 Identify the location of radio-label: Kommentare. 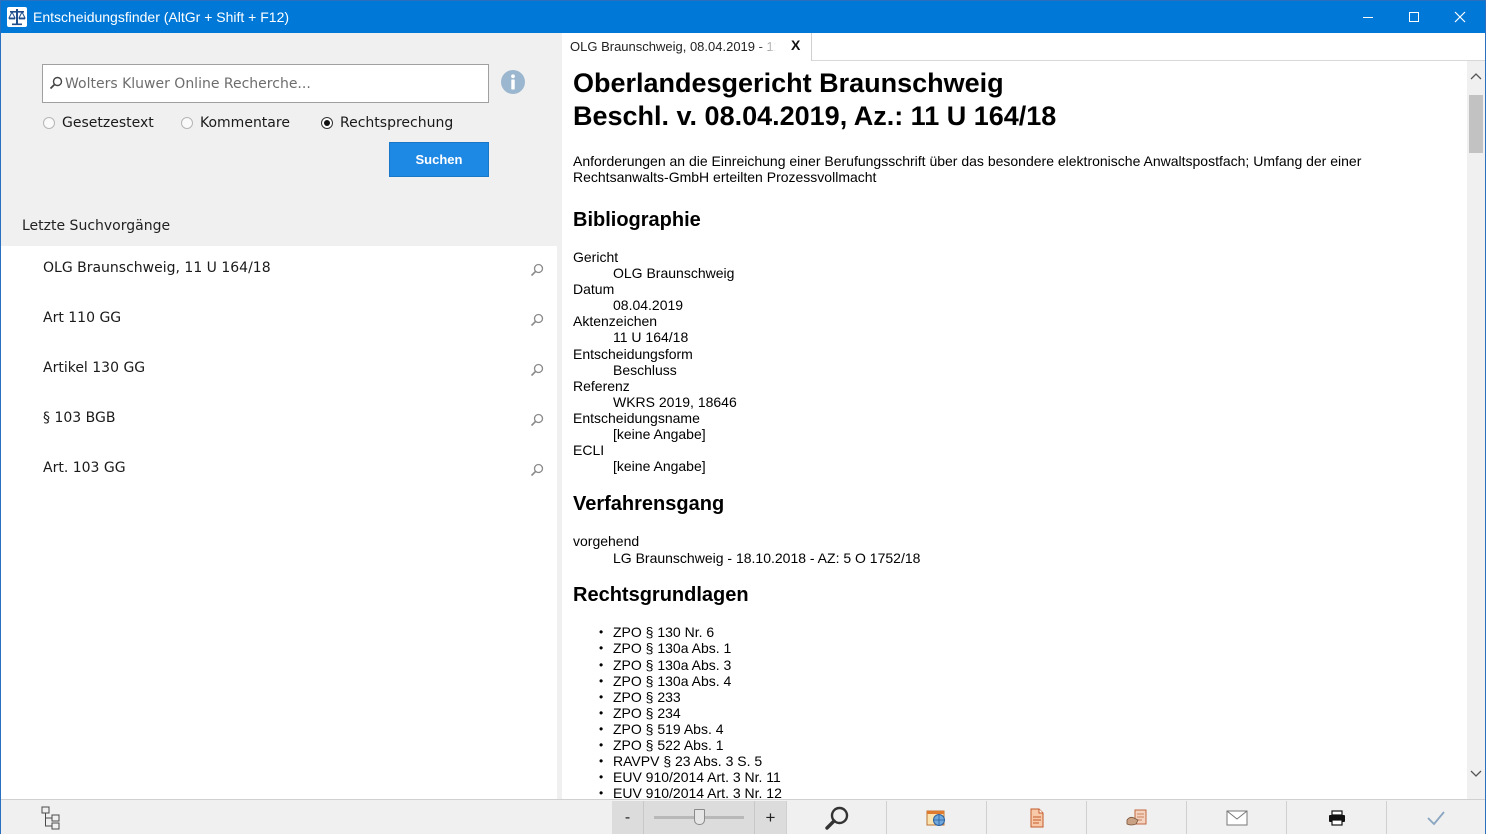
(245, 123).